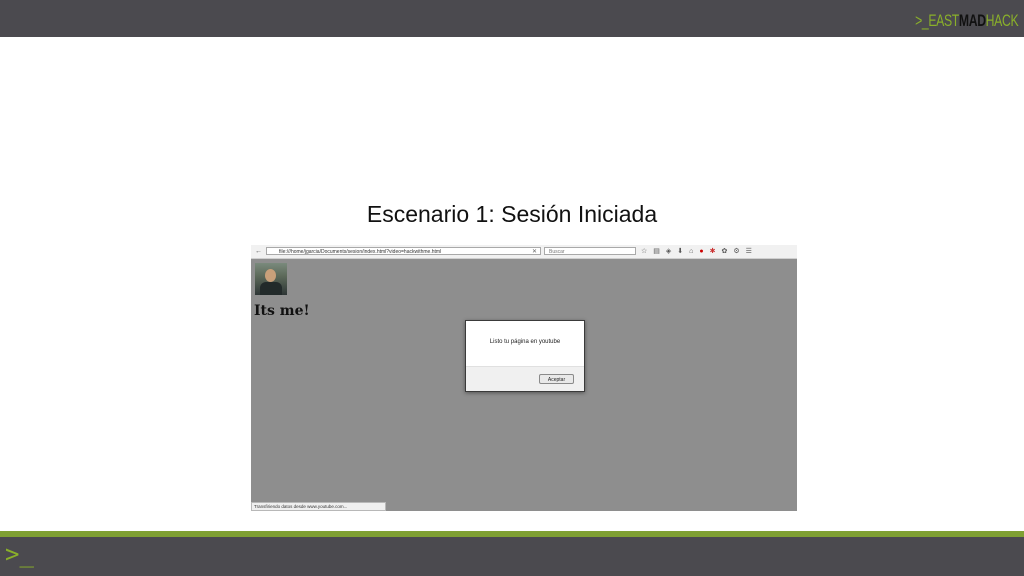 Image resolution: width=1024 pixels, height=576 pixels. I want to click on terminal-prompt-icon: >_, so click(19, 554).